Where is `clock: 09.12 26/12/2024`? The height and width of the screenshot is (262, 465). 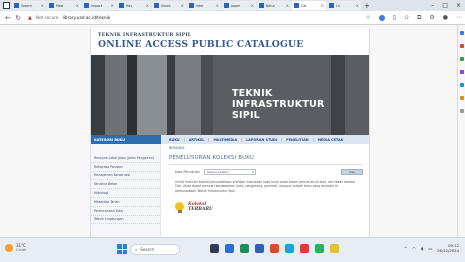
clock: 09.12 26/12/2024 is located at coordinates (448, 248).